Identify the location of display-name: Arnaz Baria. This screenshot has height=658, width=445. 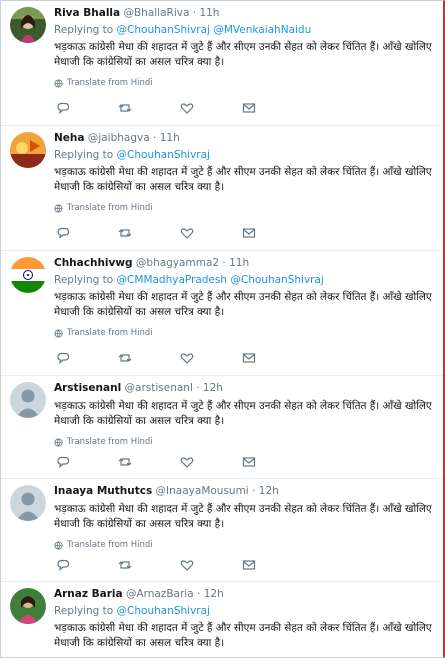
(88, 594).